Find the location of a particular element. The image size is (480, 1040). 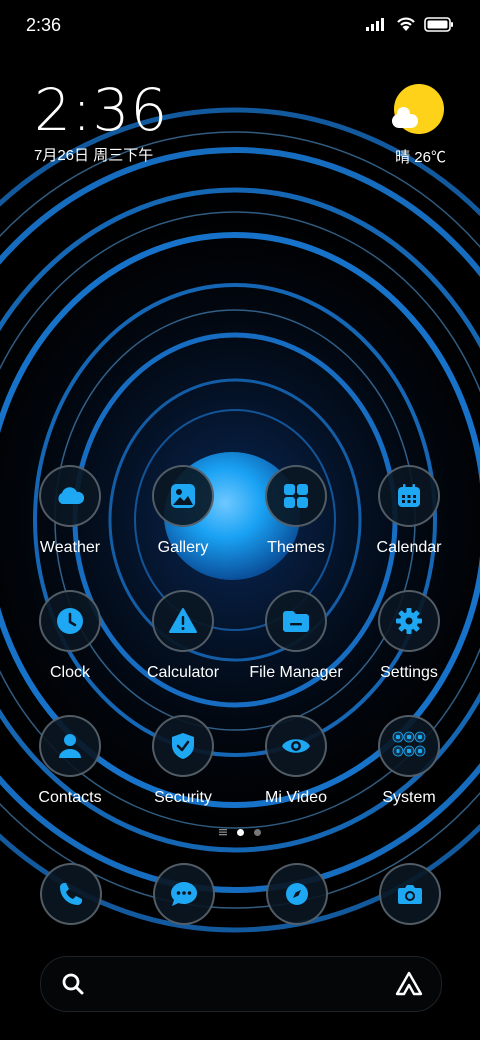

clock-time: 2:36 is located at coordinates (101, 110).